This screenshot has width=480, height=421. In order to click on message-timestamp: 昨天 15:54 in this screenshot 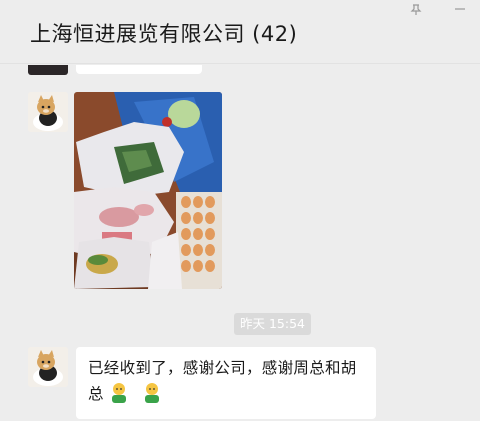, I will do `click(272, 324)`.